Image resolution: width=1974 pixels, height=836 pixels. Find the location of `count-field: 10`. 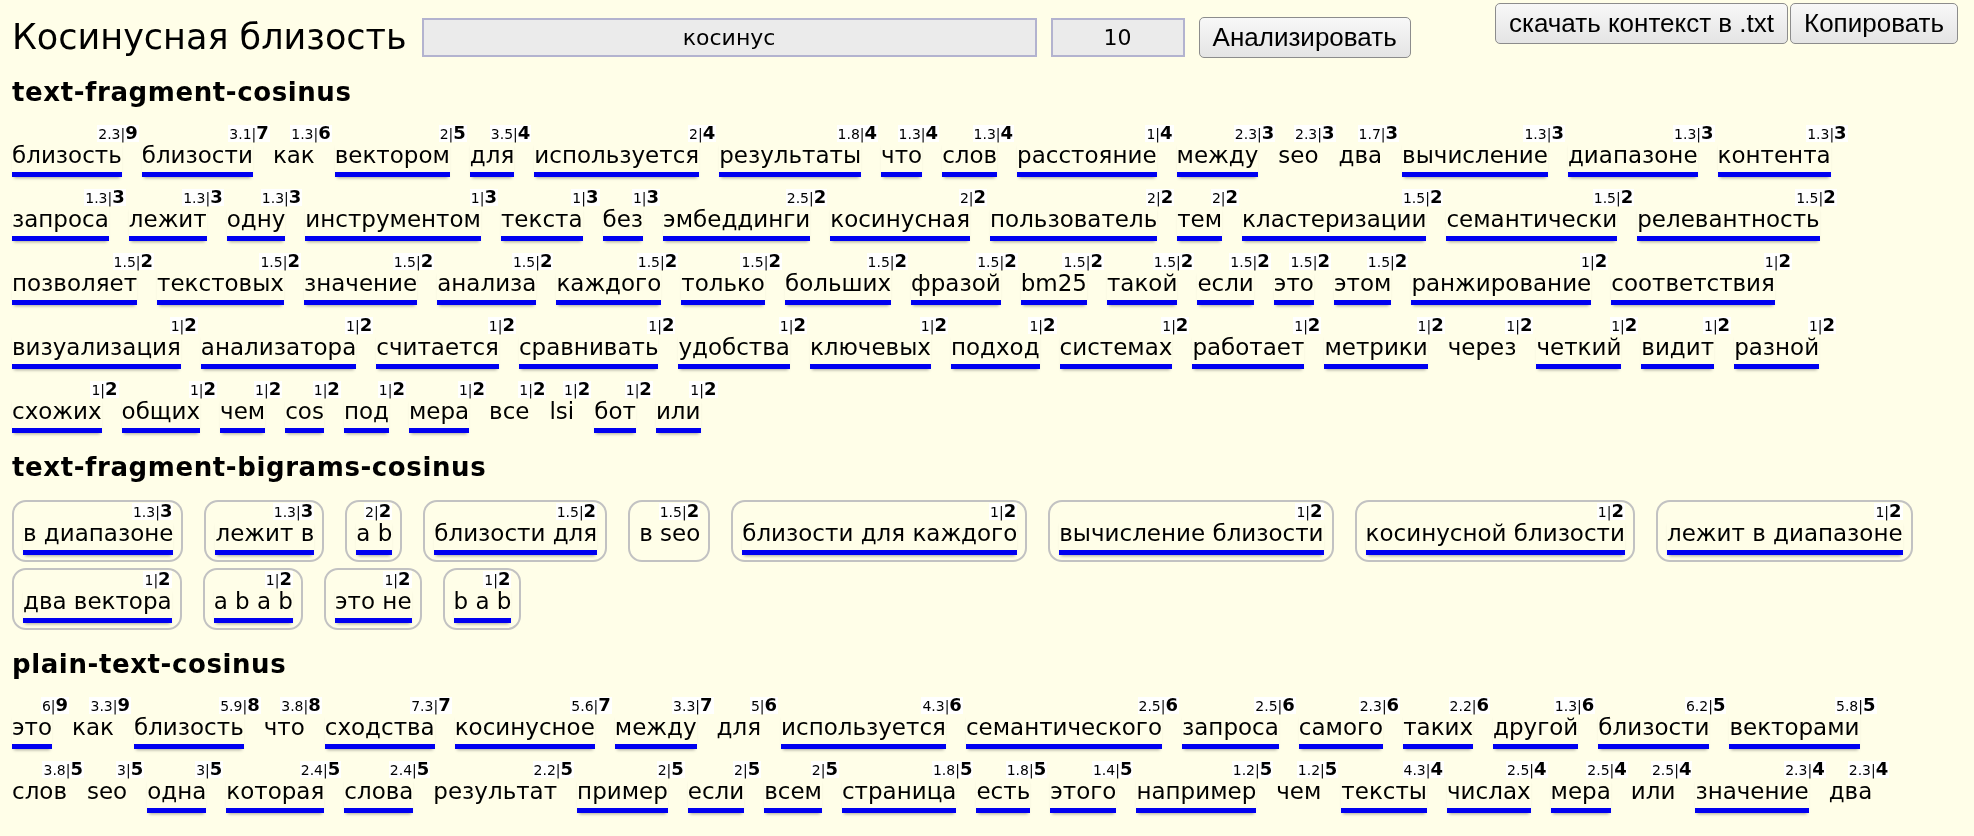

count-field: 10 is located at coordinates (1117, 37).